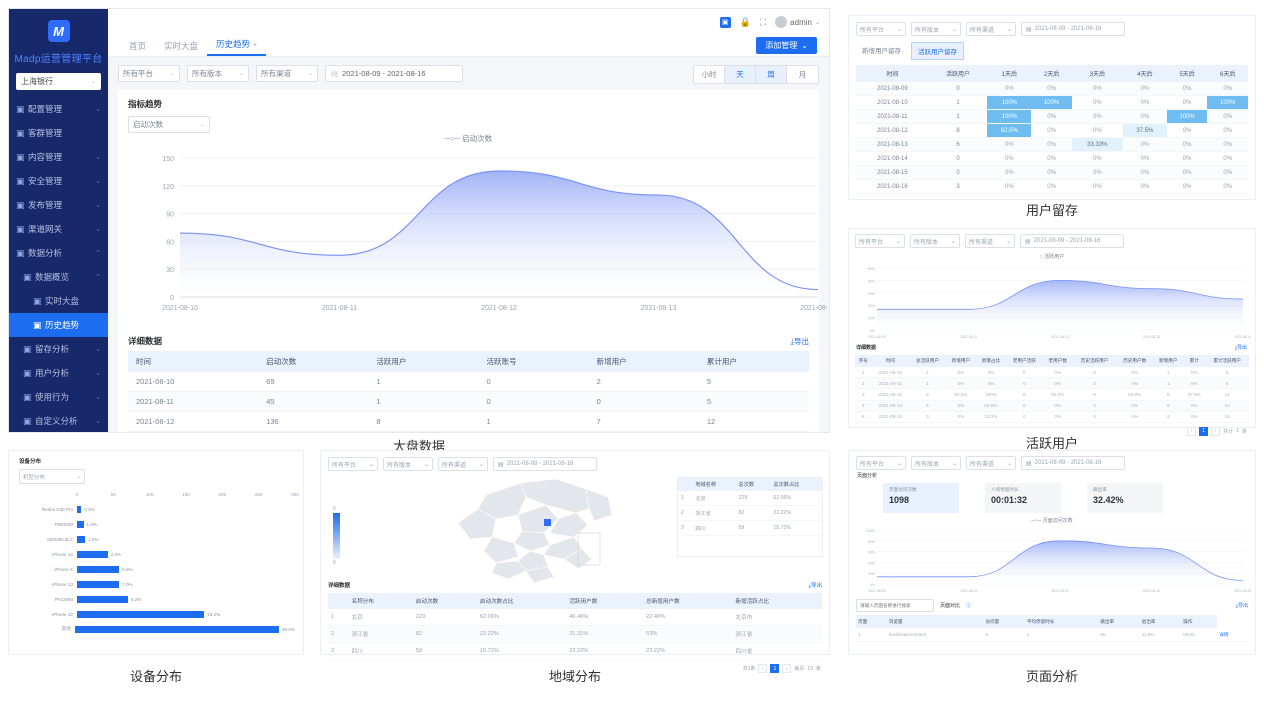 The image size is (1264, 711). What do you see at coordinates (338, 634) in the screenshot?
I see `table-cell: 2` at bounding box center [338, 634].